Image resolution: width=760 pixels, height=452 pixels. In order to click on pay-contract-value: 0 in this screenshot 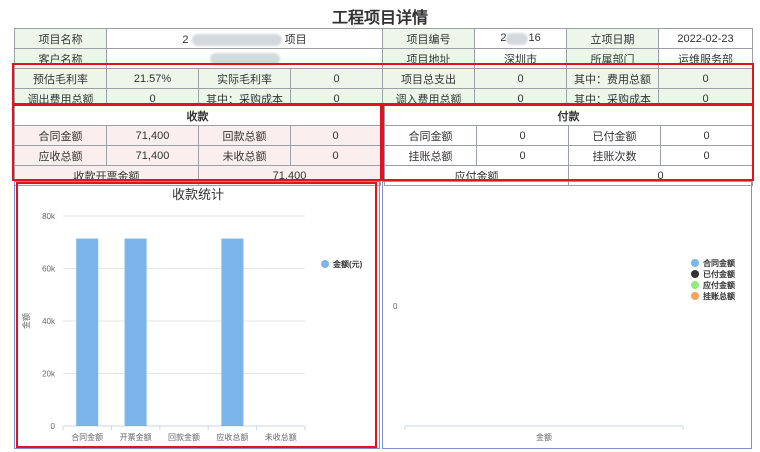, I will do `click(522, 135)`.